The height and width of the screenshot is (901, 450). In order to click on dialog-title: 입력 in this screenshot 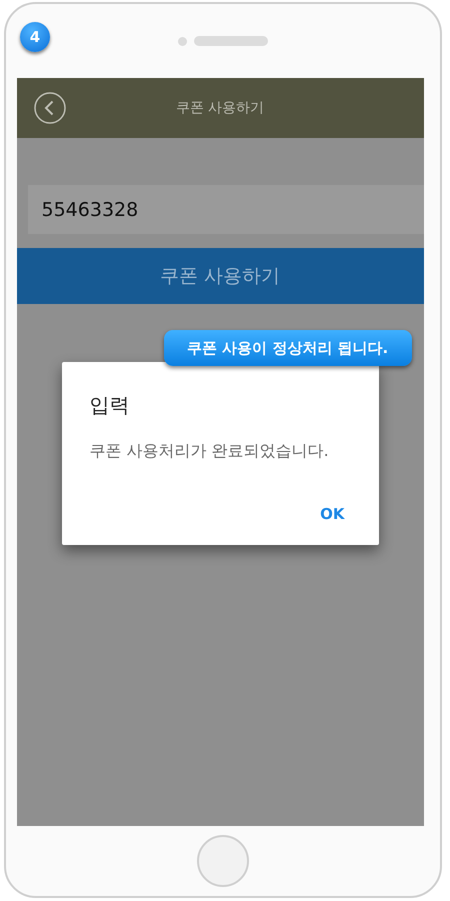, I will do `click(110, 405)`.